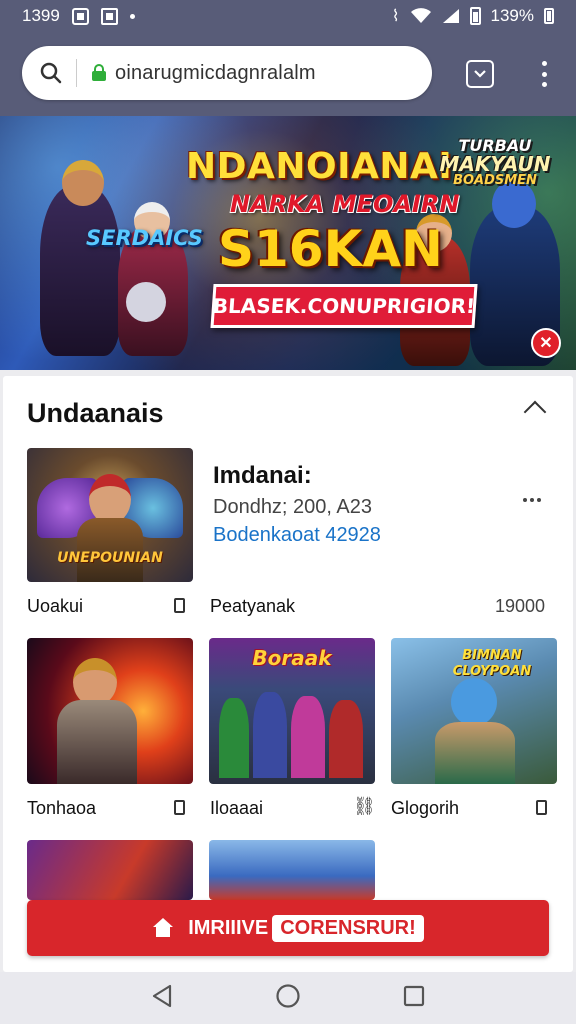 This screenshot has height=1024, width=576. I want to click on battery-level: 139%, so click(512, 15).